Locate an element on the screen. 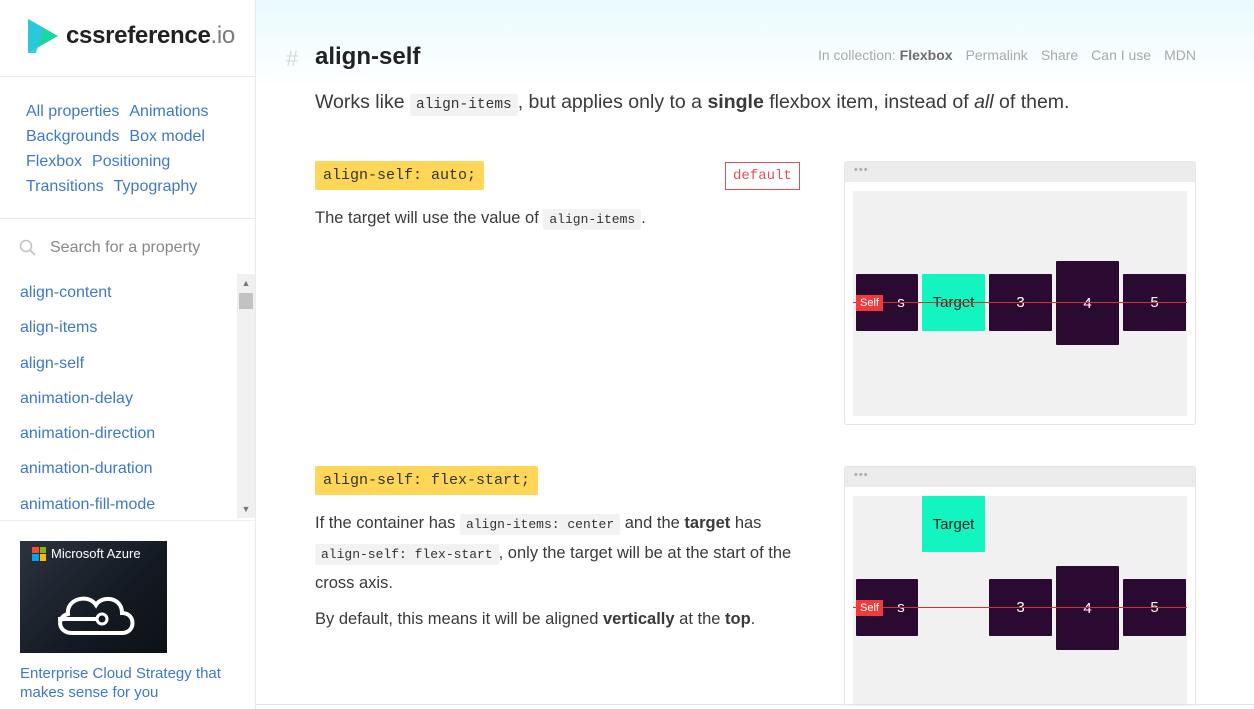  cloud-icon is located at coordinates (95, 613).